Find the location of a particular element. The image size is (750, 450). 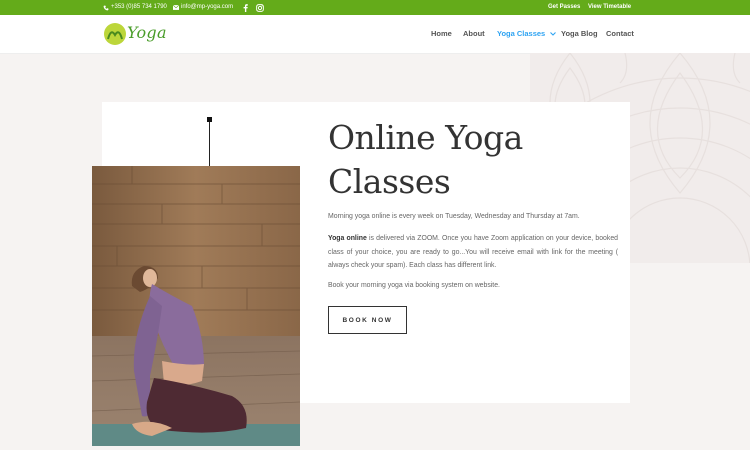

nav-about: About is located at coordinates (474, 34).